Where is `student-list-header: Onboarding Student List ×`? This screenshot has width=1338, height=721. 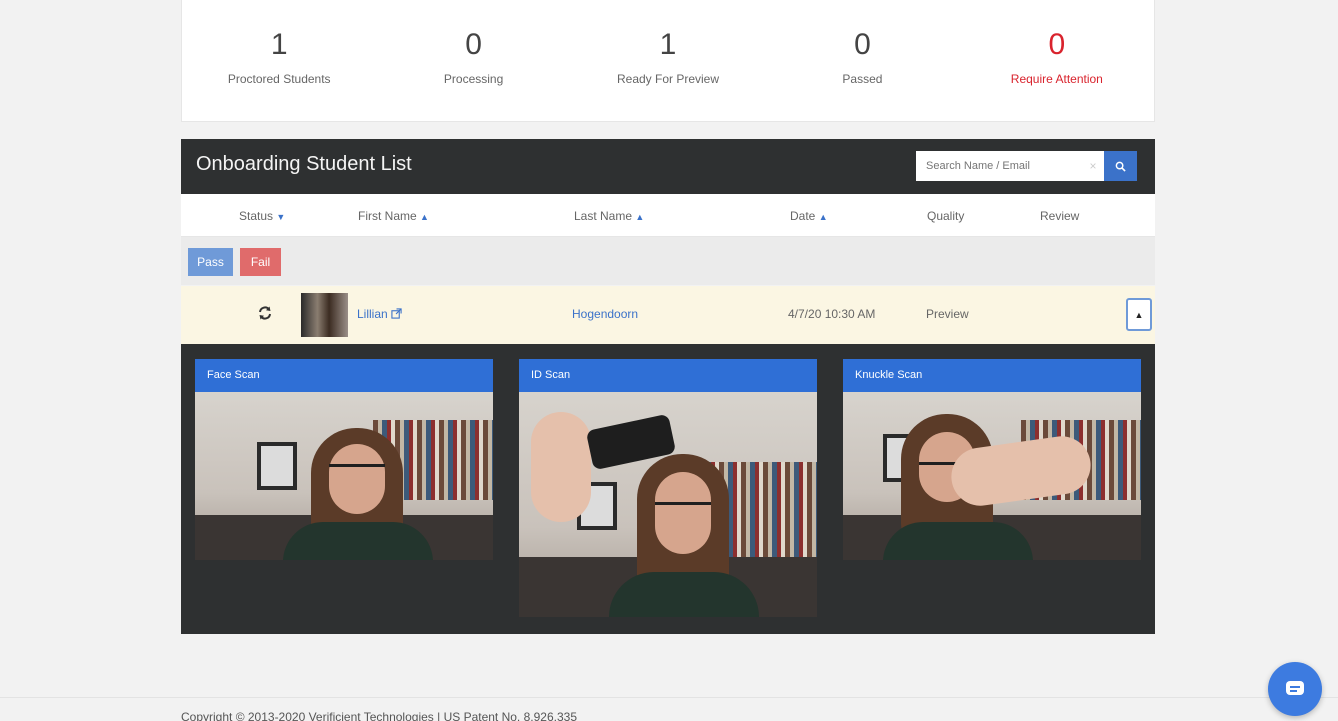
student-list-header: Onboarding Student List × is located at coordinates (668, 166).